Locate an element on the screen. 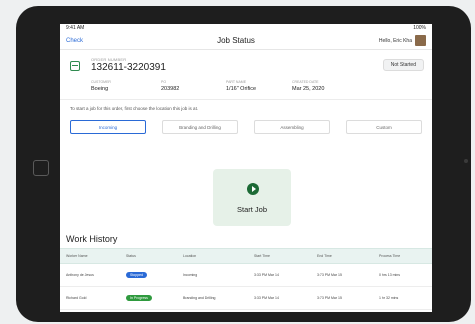 This screenshot has width=475, height=324. meta-part-name: PART NAME 1/16" Orifice is located at coordinates (241, 86).